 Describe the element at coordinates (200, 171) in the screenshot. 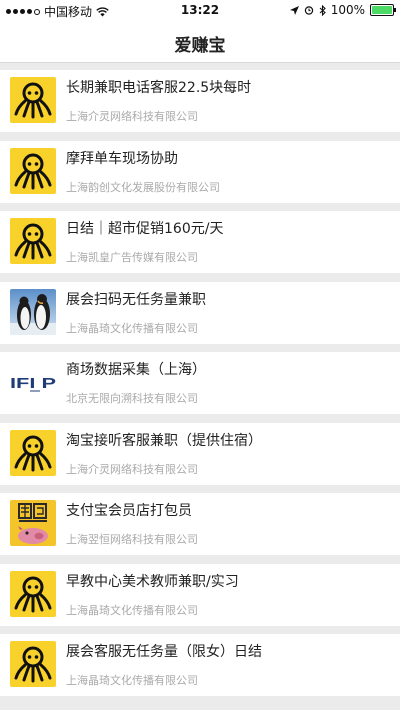

I see `job-list-item: 摩拜单车现场协助上海韵创文化发展股份有限公司` at that location.